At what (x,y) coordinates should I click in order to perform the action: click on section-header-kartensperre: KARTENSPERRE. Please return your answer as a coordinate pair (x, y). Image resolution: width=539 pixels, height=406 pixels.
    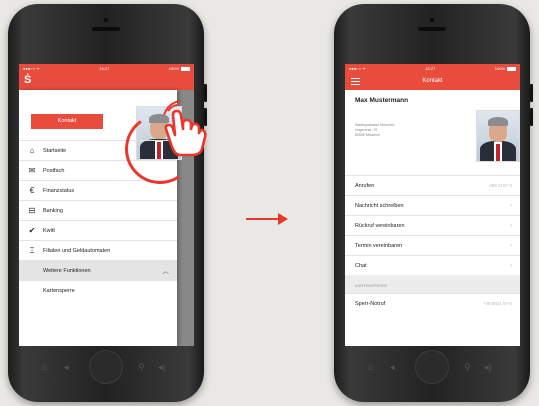
    Looking at the image, I should click on (432, 284).